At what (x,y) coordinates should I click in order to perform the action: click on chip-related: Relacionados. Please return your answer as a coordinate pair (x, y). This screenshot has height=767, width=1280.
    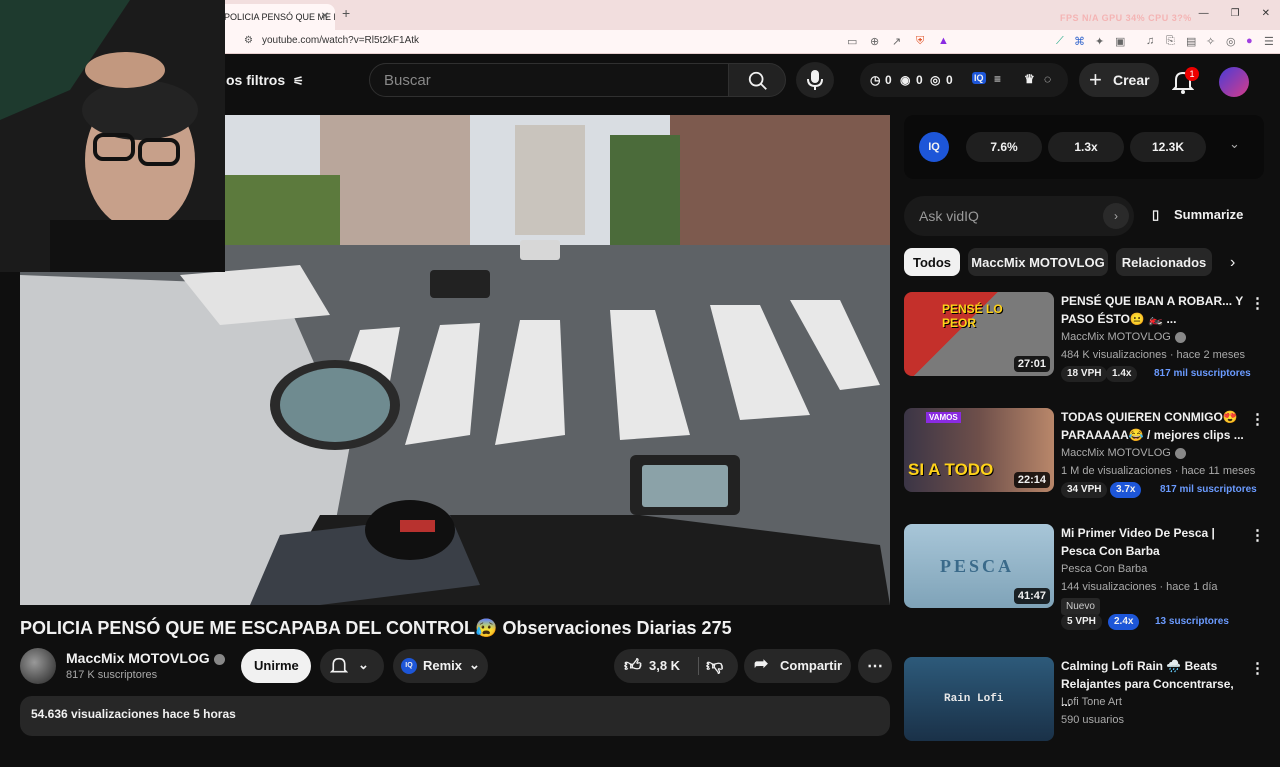
    Looking at the image, I should click on (1164, 262).